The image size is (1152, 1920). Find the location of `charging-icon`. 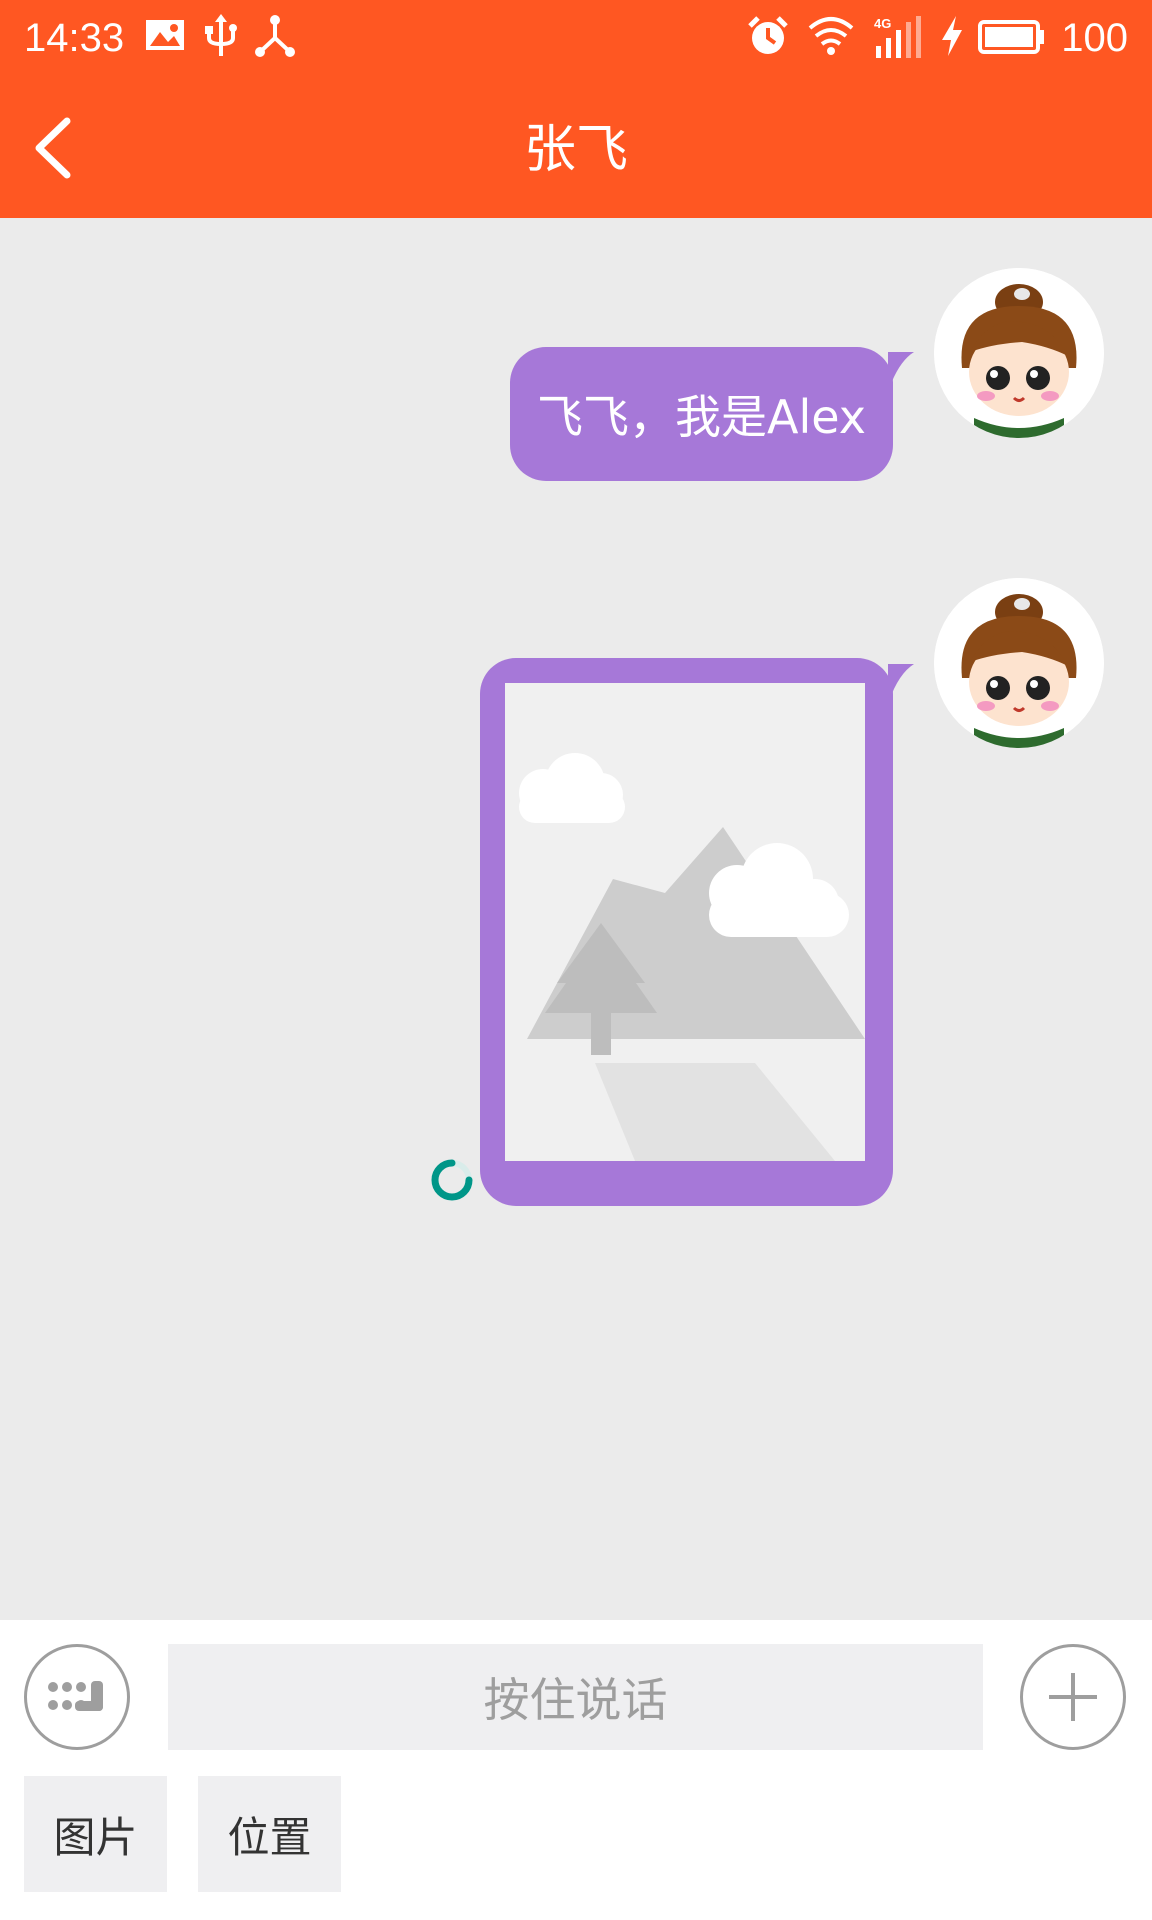

charging-icon is located at coordinates (952, 38).